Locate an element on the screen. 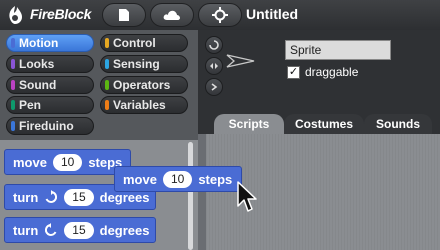 This screenshot has height=250, width=440. category-variables: Variables is located at coordinates (144, 105).